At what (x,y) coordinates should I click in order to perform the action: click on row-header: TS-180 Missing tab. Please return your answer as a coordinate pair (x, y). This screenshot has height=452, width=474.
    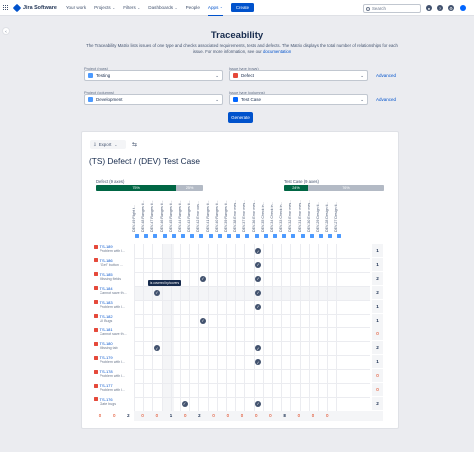
    Looking at the image, I should click on (114, 345).